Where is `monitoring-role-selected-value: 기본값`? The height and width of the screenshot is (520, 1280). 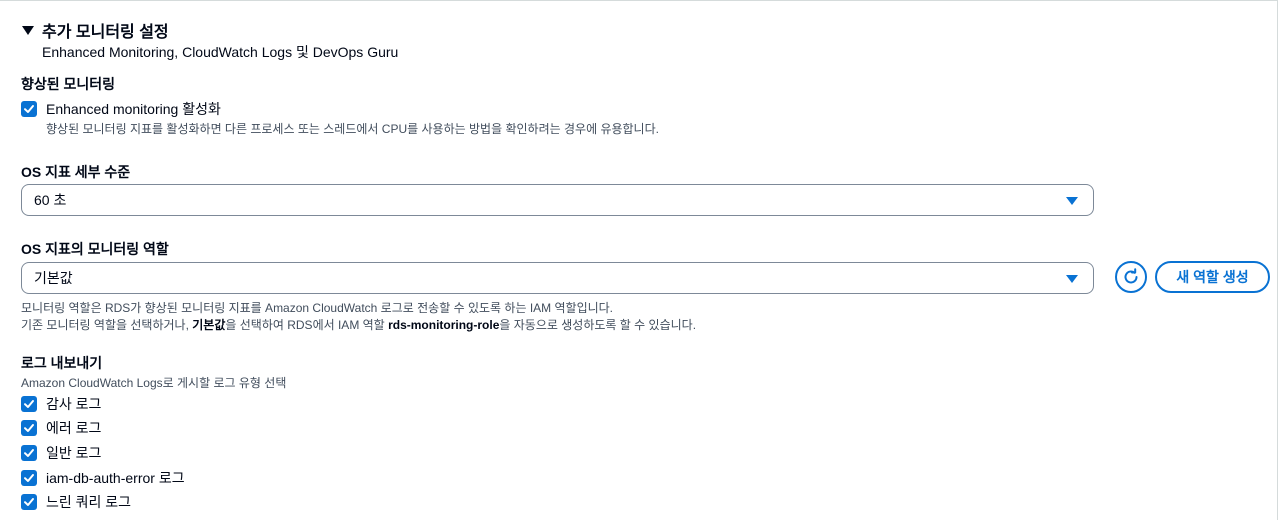
monitoring-role-selected-value: 기본값 is located at coordinates (53, 278).